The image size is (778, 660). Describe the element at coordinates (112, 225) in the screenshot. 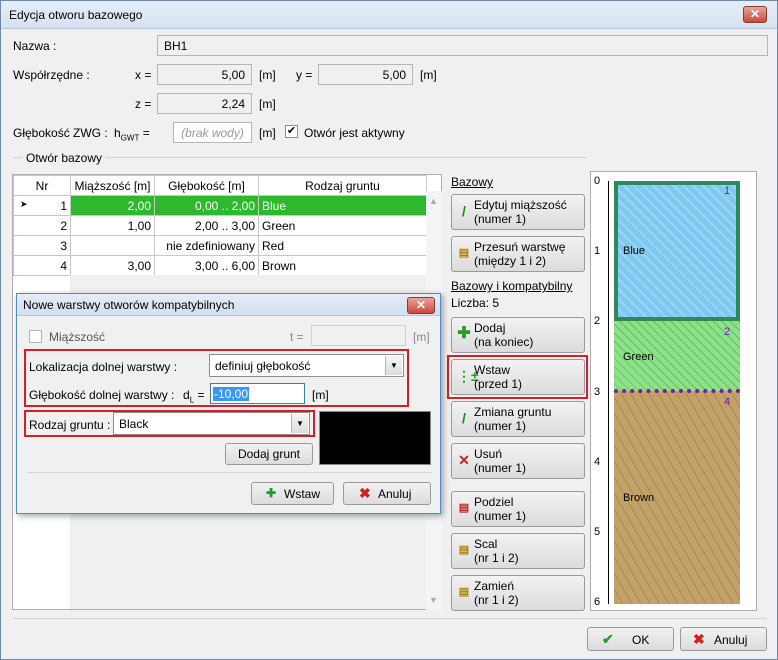

I see `row-thickness: 1,00` at that location.